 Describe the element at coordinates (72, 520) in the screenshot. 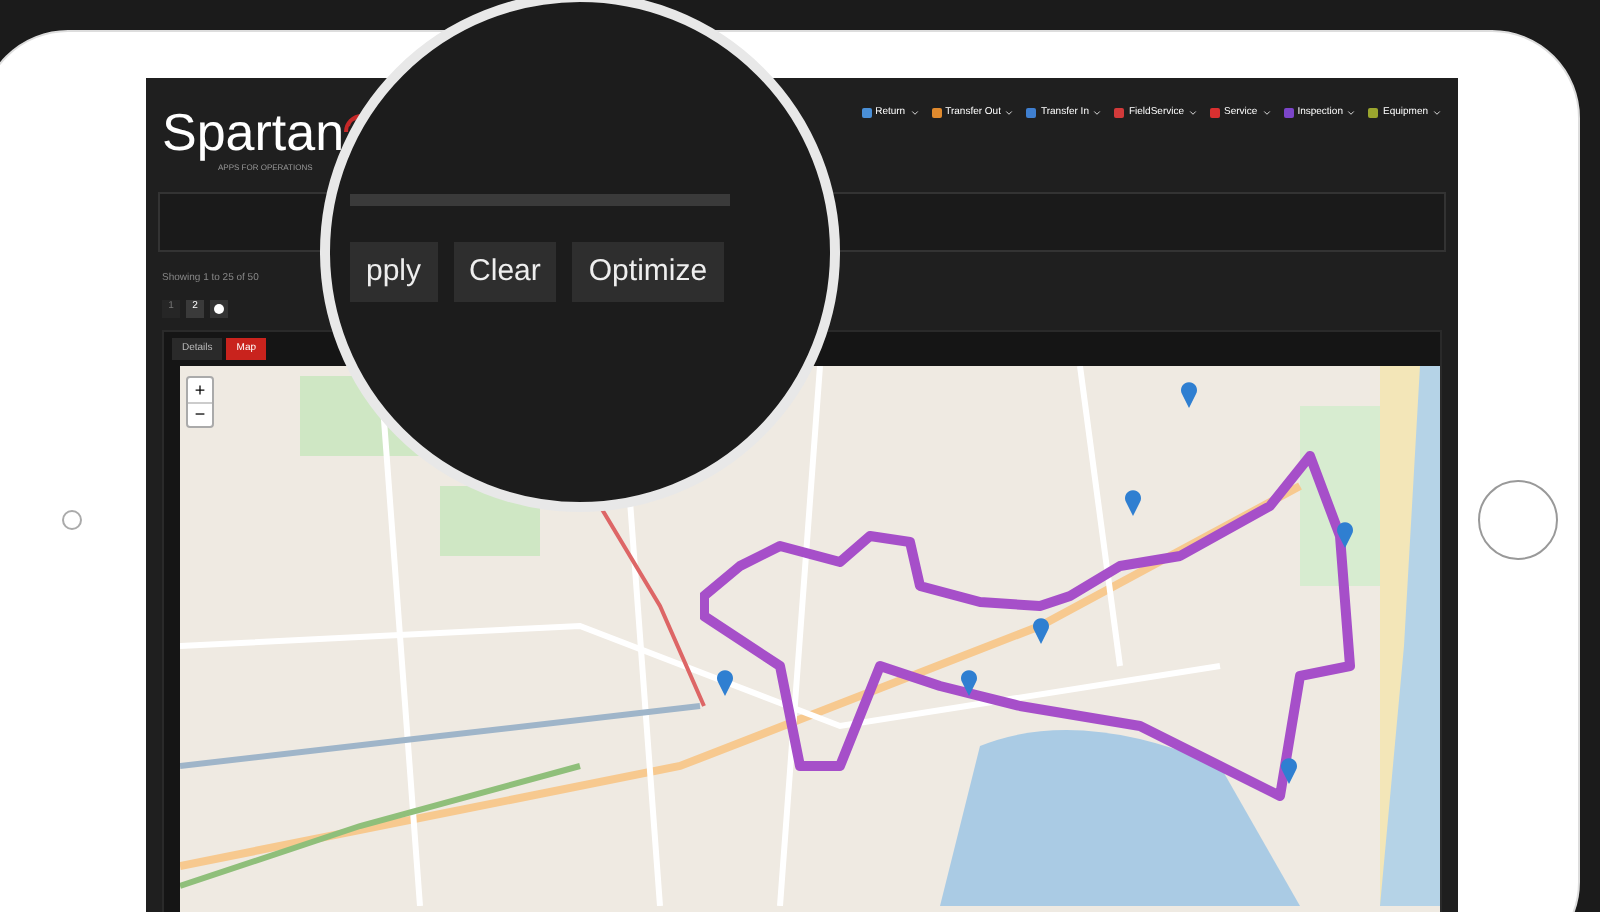

I see `camera-icon` at that location.